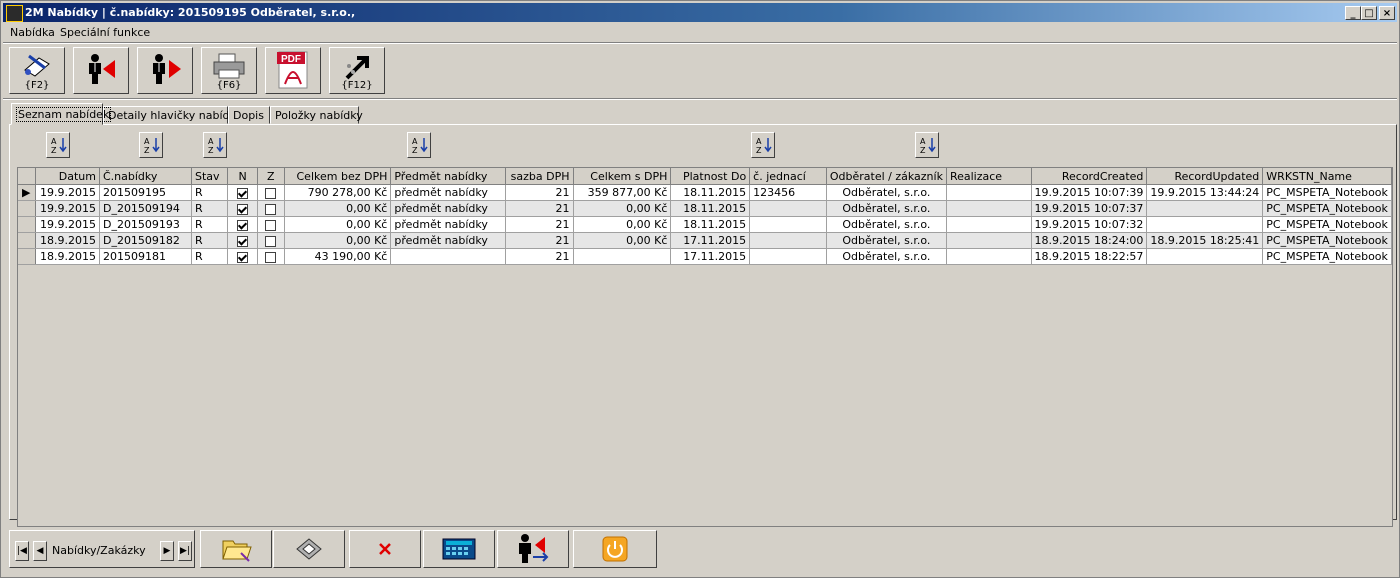 The width and height of the screenshot is (1400, 578). What do you see at coordinates (385, 549) in the screenshot?
I see `delete-button` at bounding box center [385, 549].